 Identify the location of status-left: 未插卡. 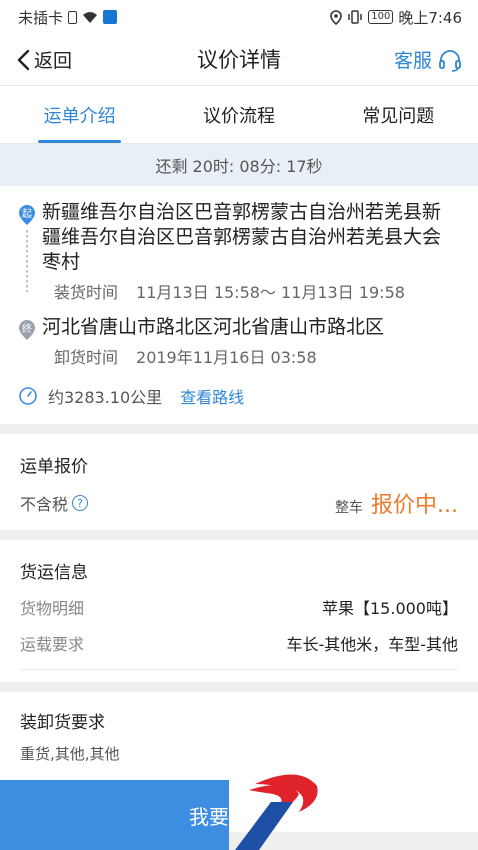
(68, 17).